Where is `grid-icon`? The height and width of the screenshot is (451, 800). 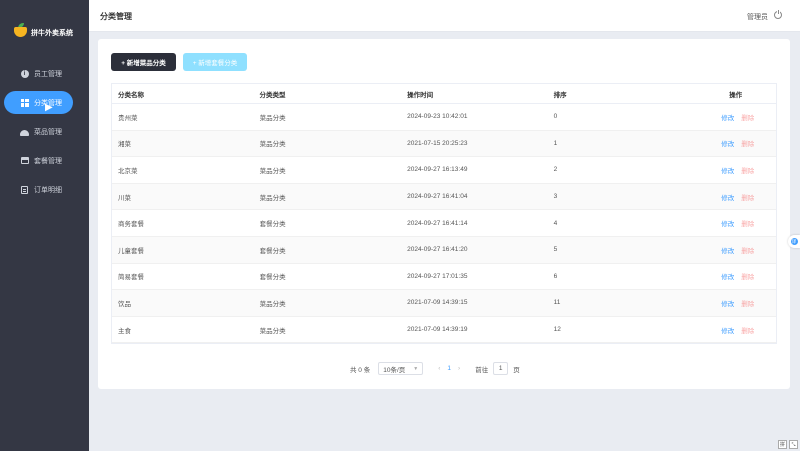
grid-icon is located at coordinates (24, 102).